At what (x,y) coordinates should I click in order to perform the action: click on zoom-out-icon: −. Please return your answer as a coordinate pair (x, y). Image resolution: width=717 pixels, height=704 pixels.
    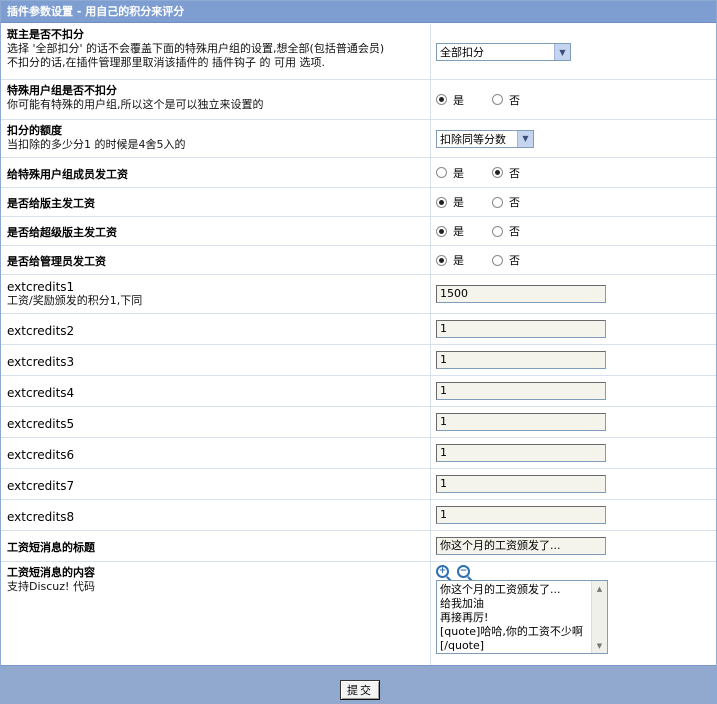
    Looking at the image, I should click on (463, 571).